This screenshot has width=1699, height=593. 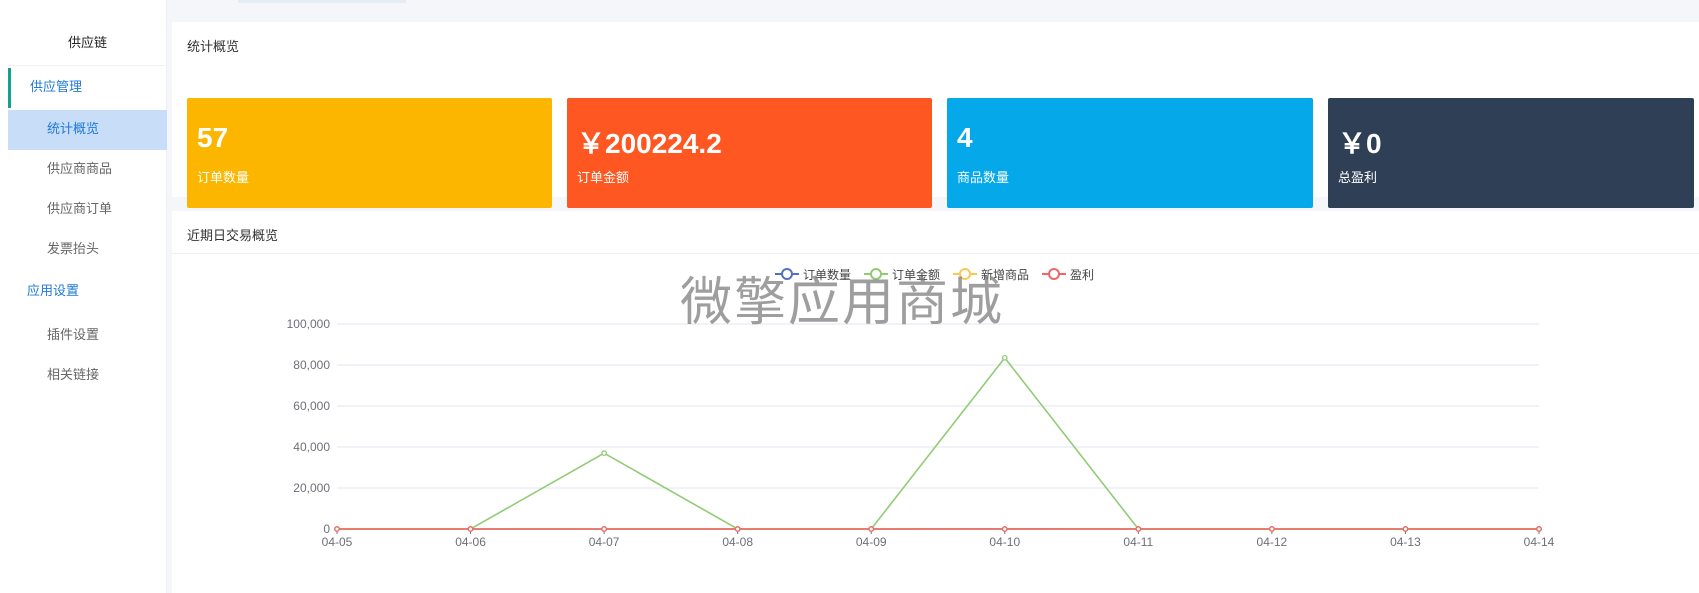 What do you see at coordinates (87, 250) in the screenshot?
I see `sidebar-item-invoice-header: 发票抬头` at bounding box center [87, 250].